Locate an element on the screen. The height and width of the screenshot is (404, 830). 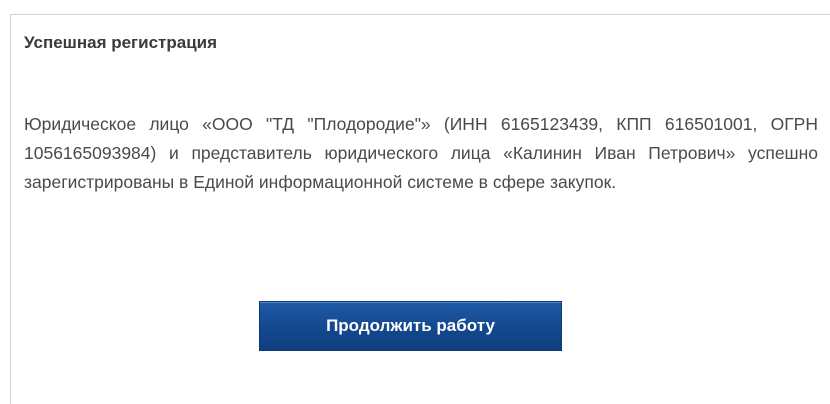
continue-work-button: Продолжить работу is located at coordinates (410, 326).